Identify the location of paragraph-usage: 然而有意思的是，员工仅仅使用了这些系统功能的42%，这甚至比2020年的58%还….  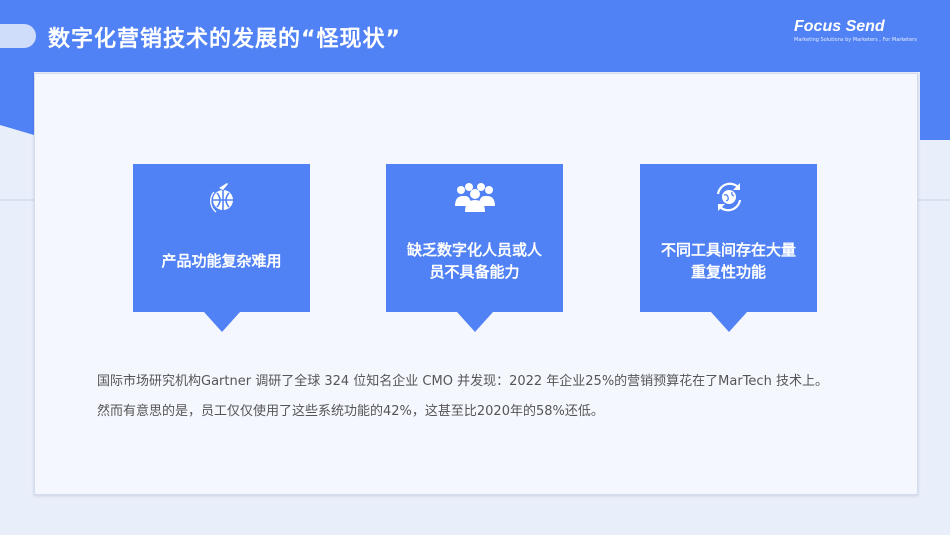
(350, 411).